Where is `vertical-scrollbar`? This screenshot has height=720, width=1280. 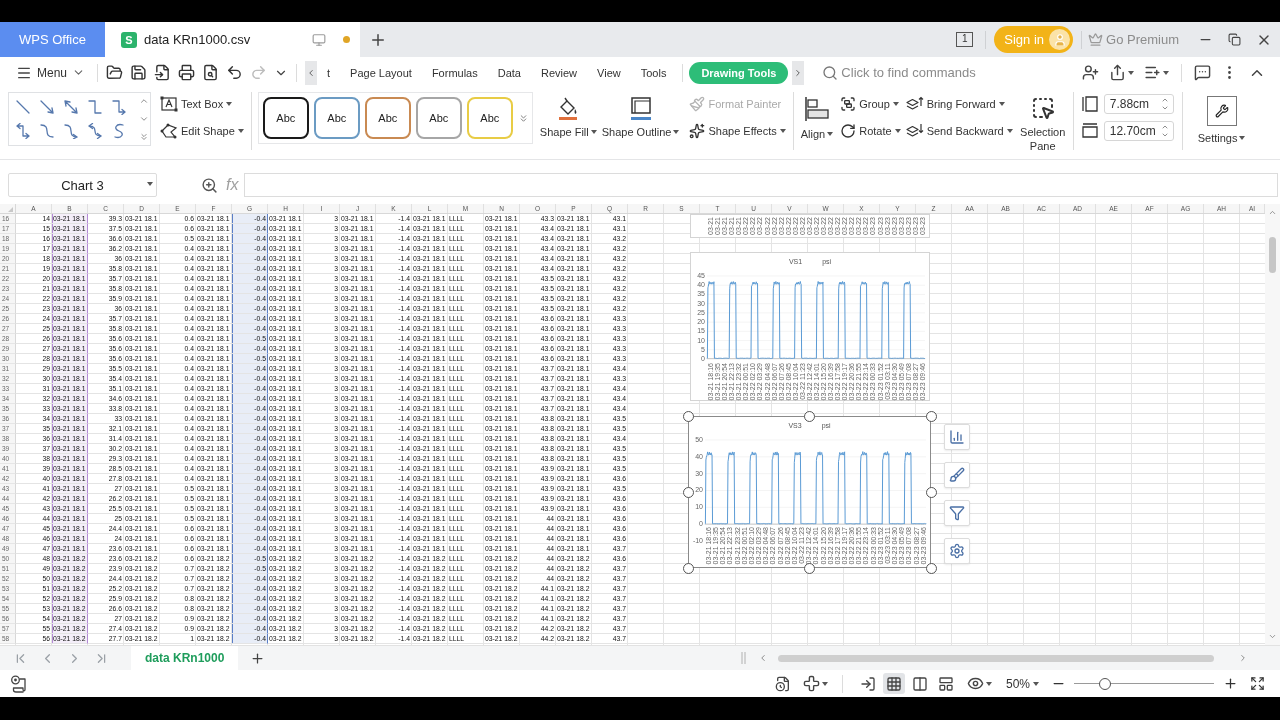 vertical-scrollbar is located at coordinates (1272, 424).